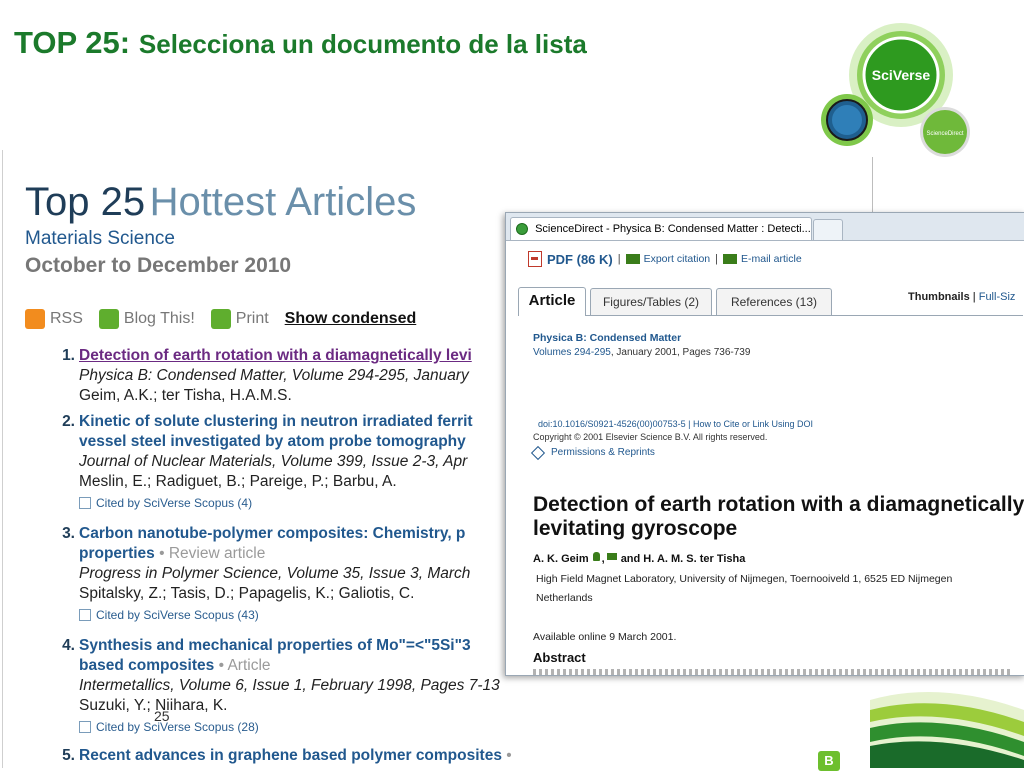 This screenshot has width=1024, height=771. I want to click on article-number: 2., so click(68, 421).